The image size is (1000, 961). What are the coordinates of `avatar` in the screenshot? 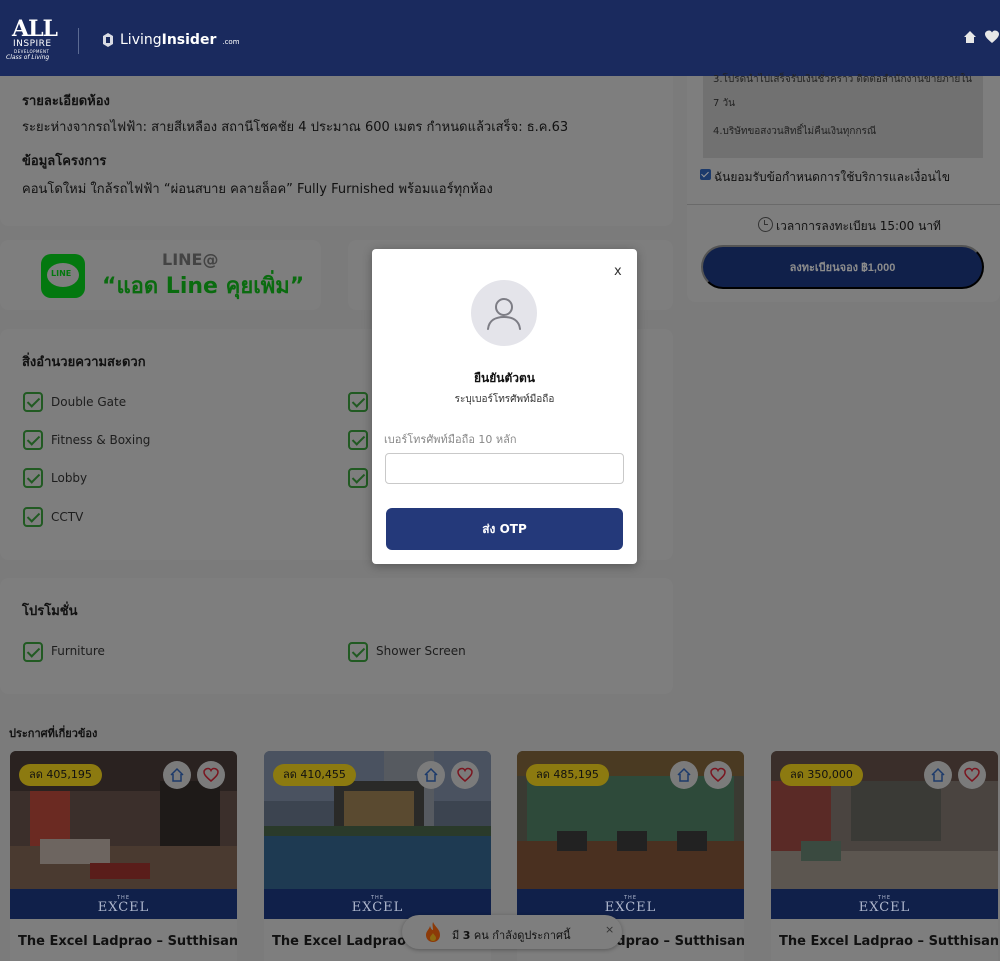 It's located at (504, 313).